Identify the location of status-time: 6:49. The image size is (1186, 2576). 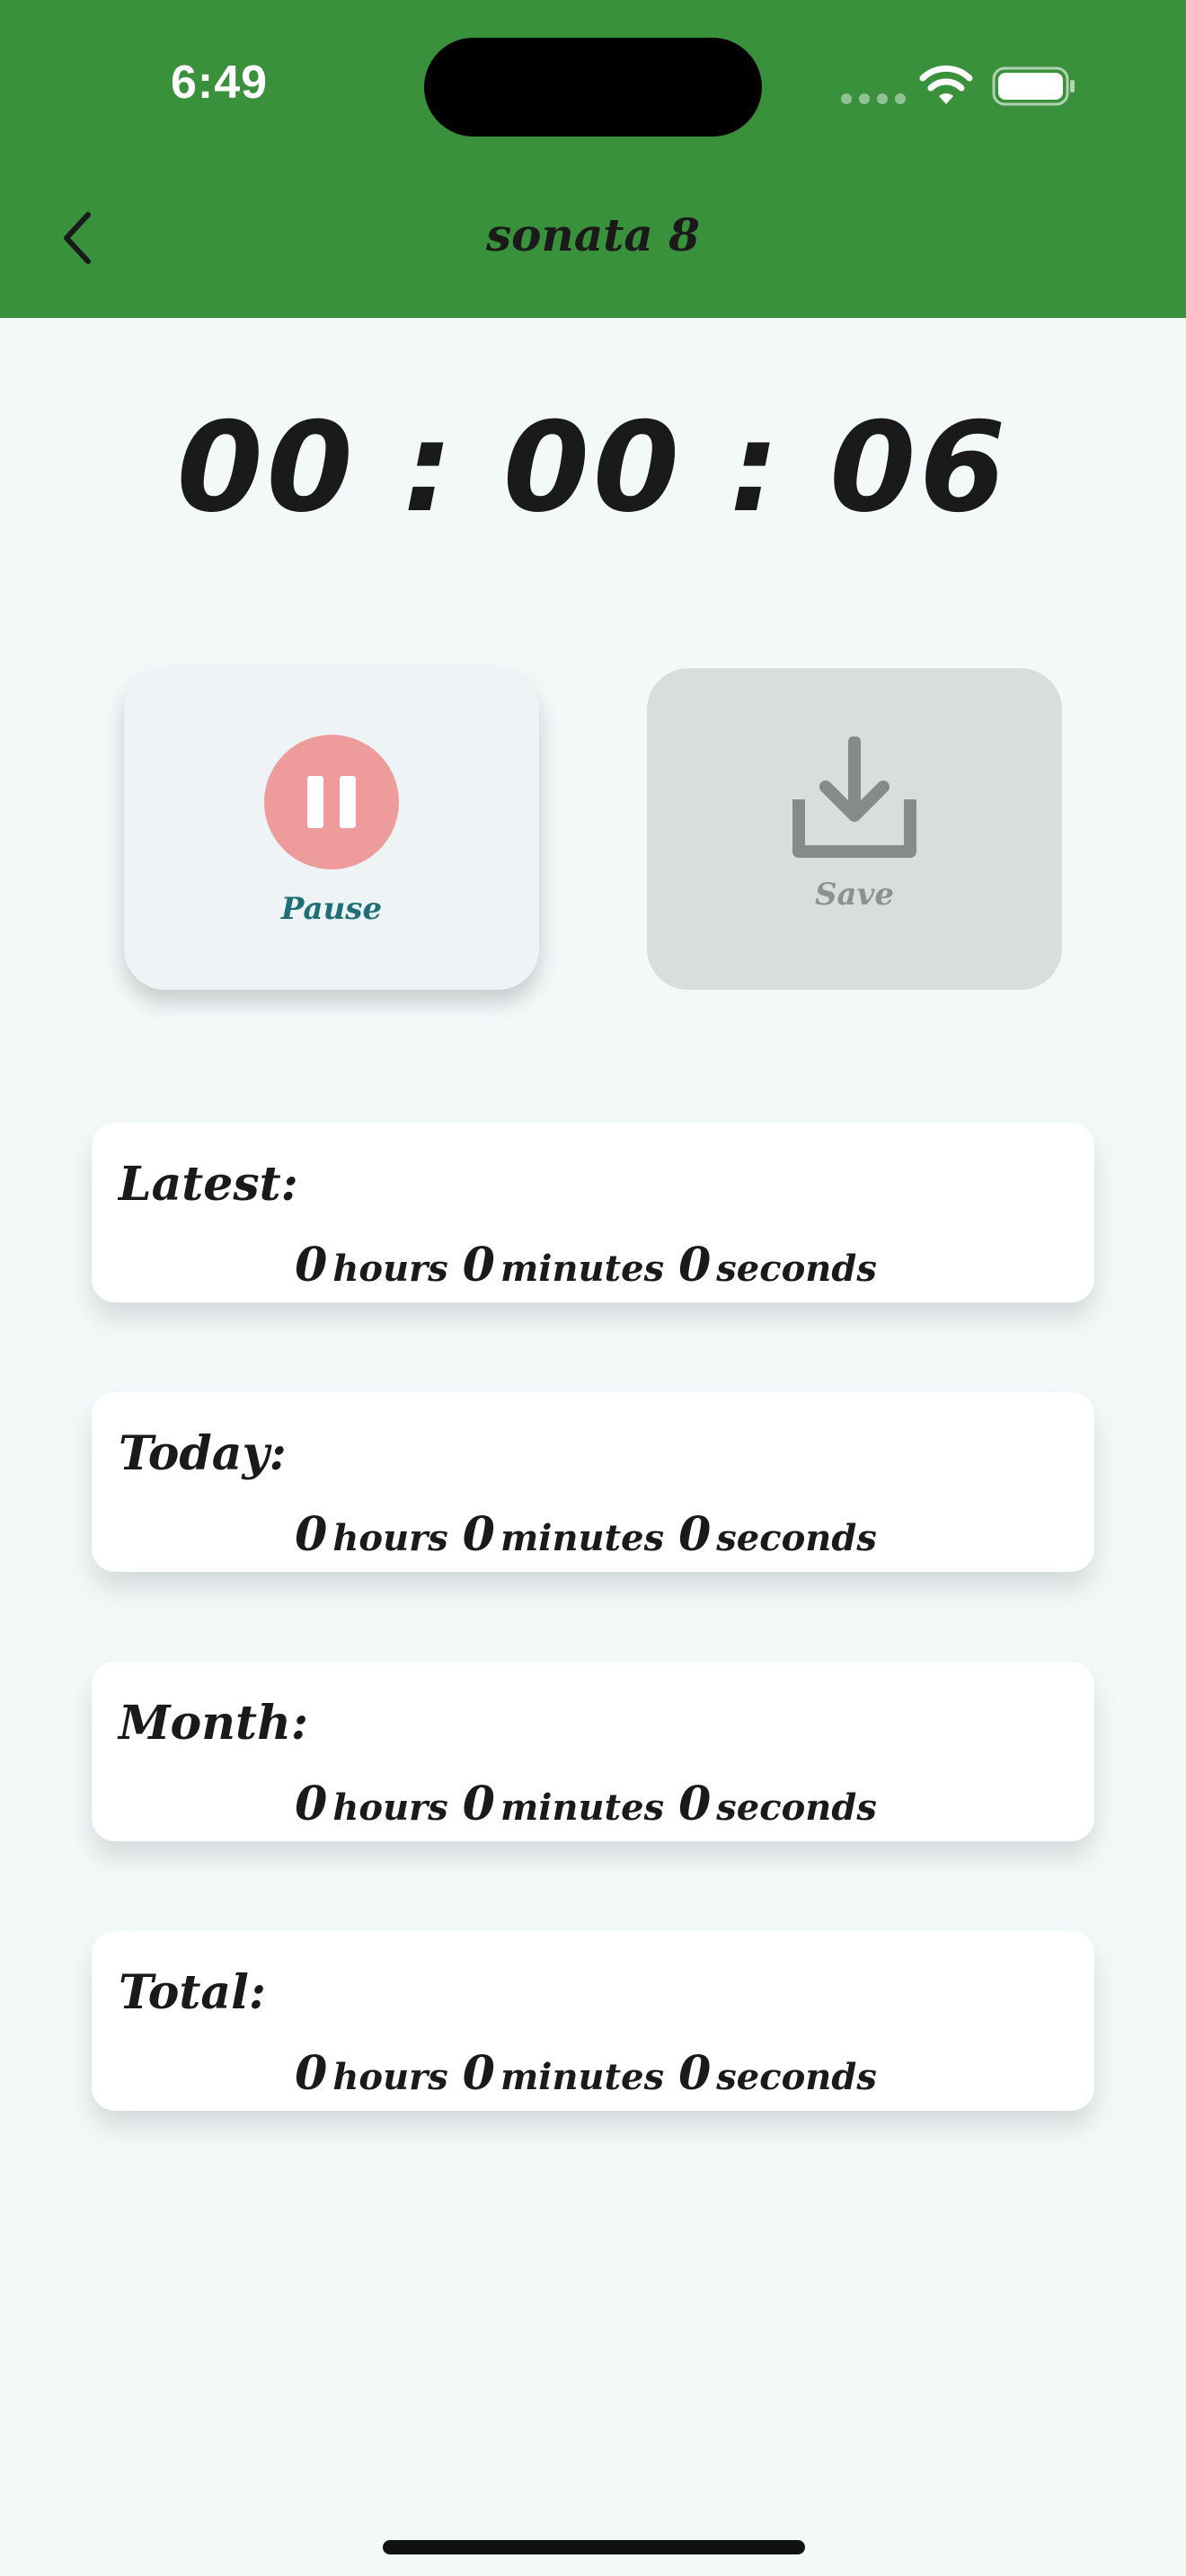
(220, 83).